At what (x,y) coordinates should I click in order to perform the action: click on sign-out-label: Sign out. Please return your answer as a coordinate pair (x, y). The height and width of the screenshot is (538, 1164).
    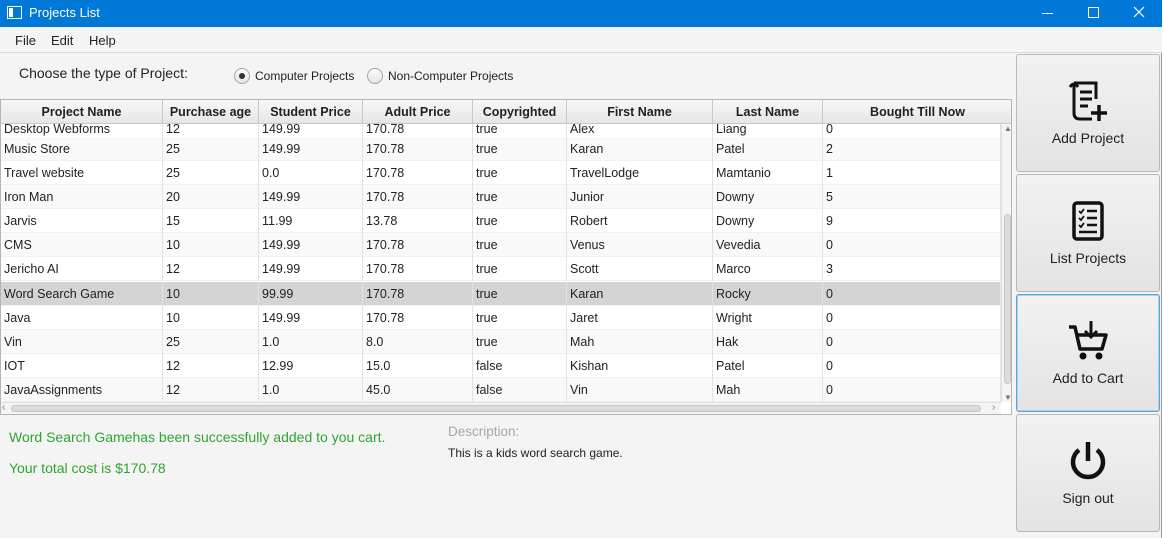
    Looking at the image, I should click on (1088, 498).